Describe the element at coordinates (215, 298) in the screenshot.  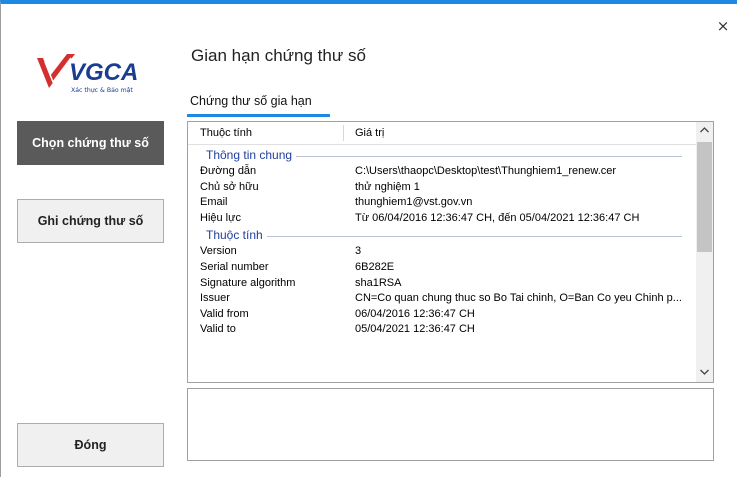
I see `property-name: Issuer` at that location.